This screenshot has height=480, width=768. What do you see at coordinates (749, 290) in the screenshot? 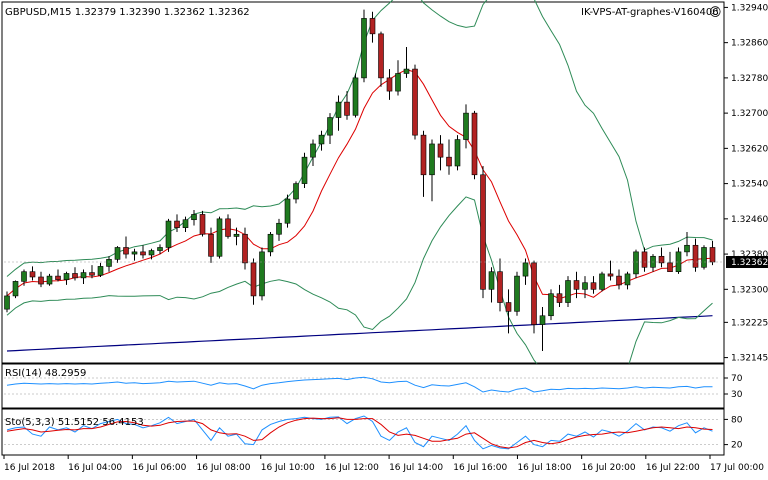
I see `price-tick-label: 1.32300` at bounding box center [749, 290].